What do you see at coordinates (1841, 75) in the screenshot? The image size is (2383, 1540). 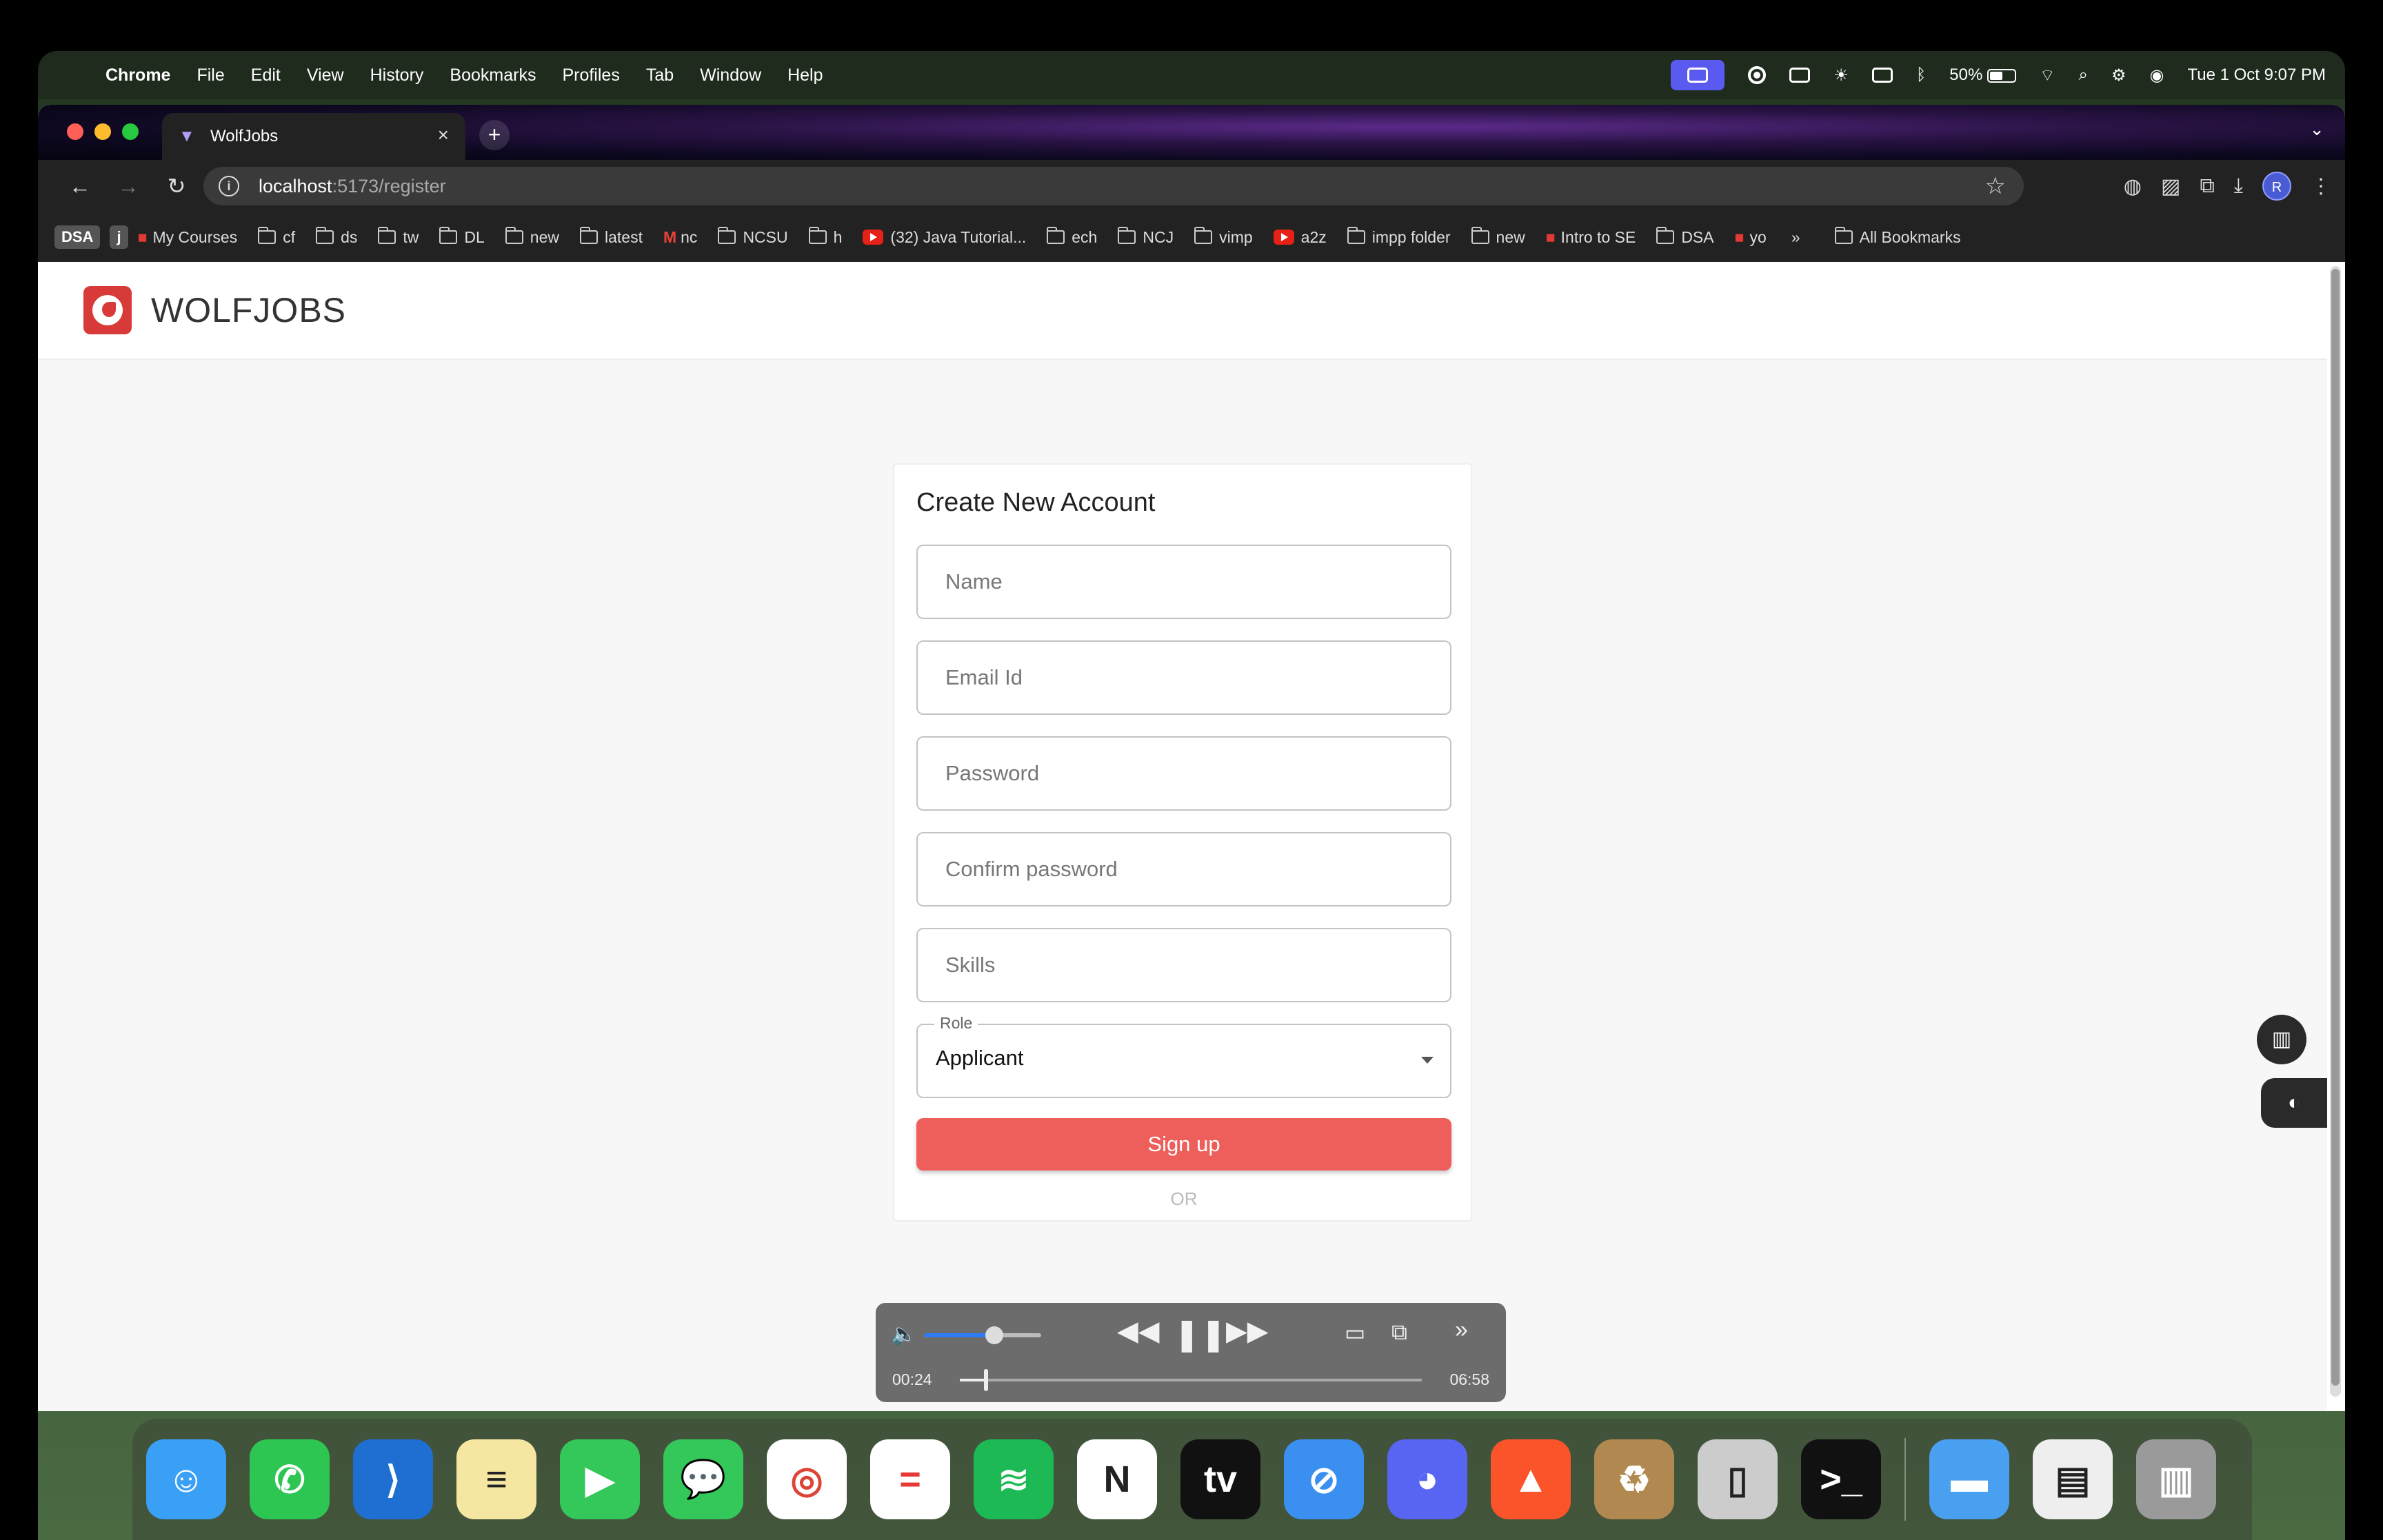 I see `brightness-icon: ☀` at bounding box center [1841, 75].